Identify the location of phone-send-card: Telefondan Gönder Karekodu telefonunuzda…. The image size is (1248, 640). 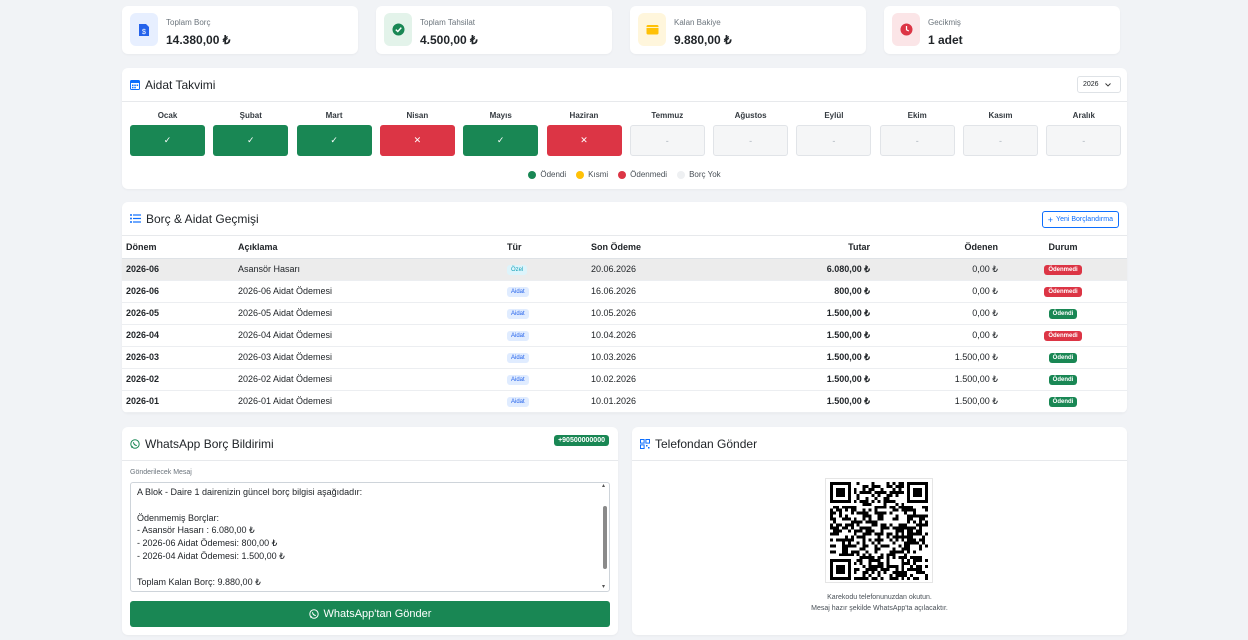
(879, 531).